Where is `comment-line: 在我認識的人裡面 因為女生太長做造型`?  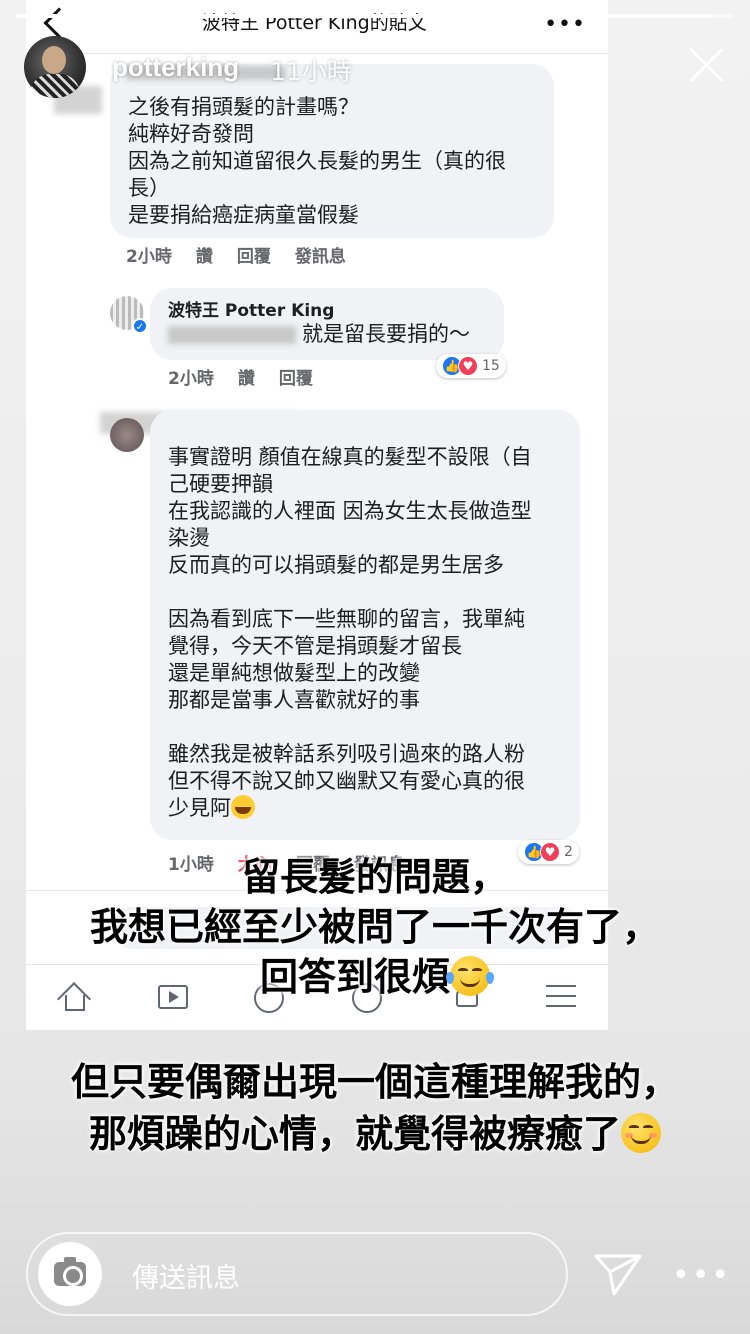
comment-line: 在我認識的人裡面 因為女生太長做造型 is located at coordinates (350, 511).